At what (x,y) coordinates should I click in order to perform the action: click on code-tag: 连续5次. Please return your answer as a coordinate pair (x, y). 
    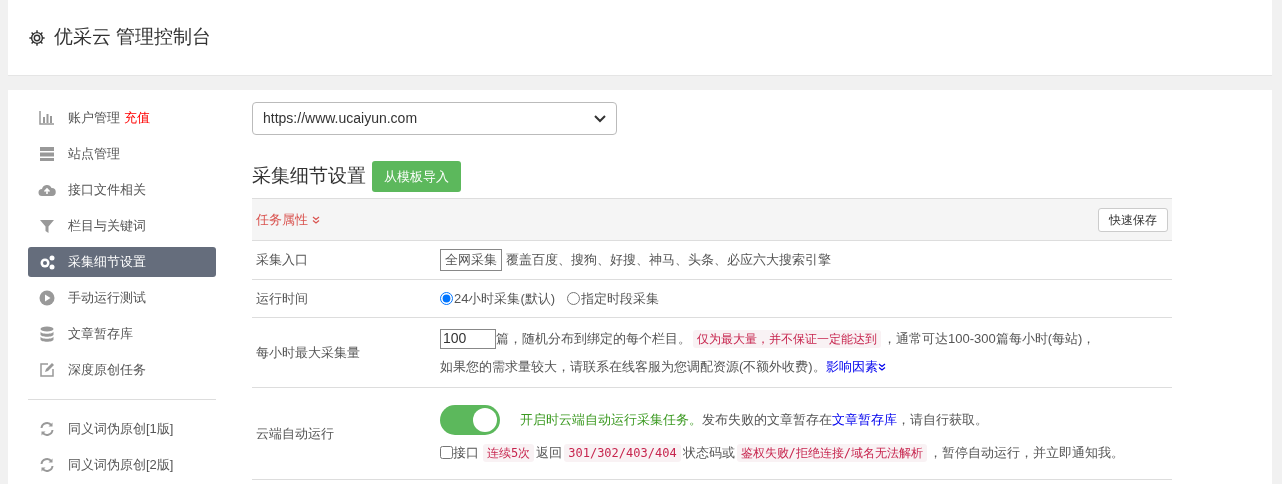
    Looking at the image, I should click on (509, 452).